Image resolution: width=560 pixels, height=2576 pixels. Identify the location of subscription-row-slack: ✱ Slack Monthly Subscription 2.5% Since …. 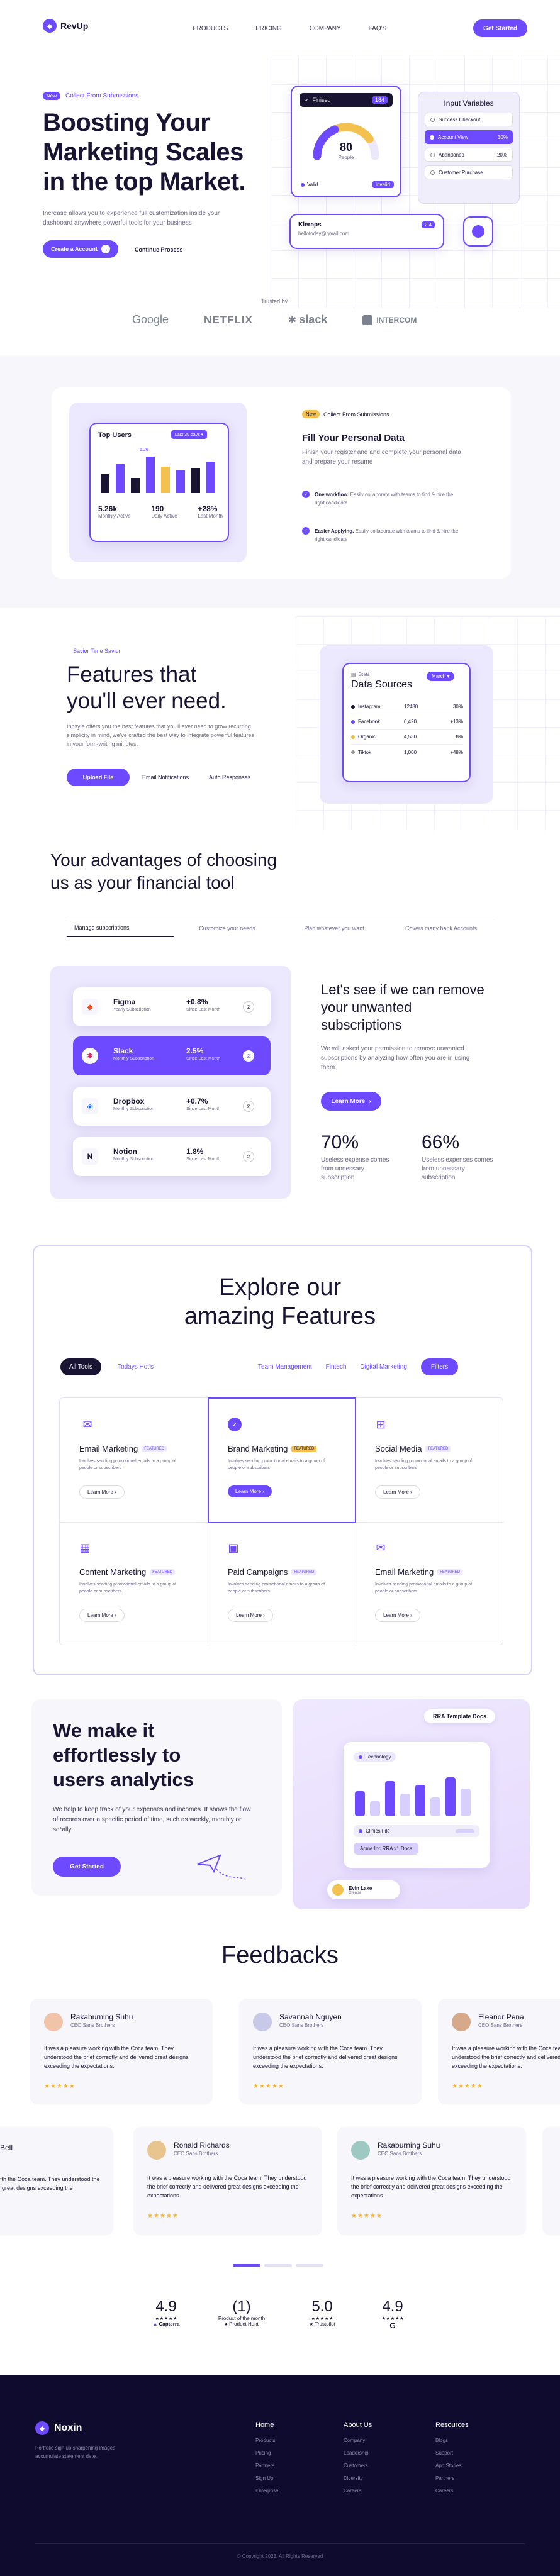
(172, 1055).